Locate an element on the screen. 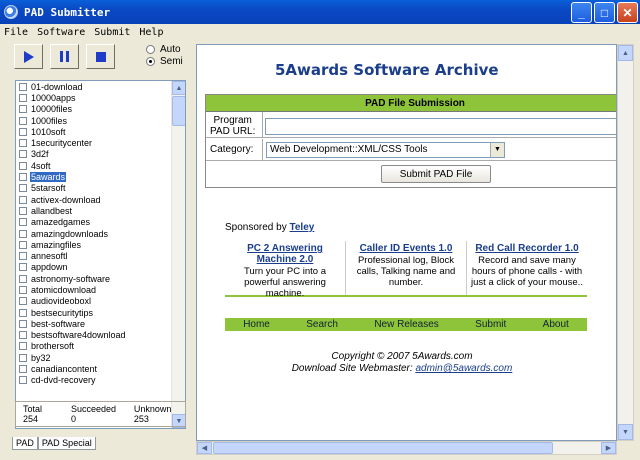  list-item-label: amazedgames is located at coordinates (61, 222).